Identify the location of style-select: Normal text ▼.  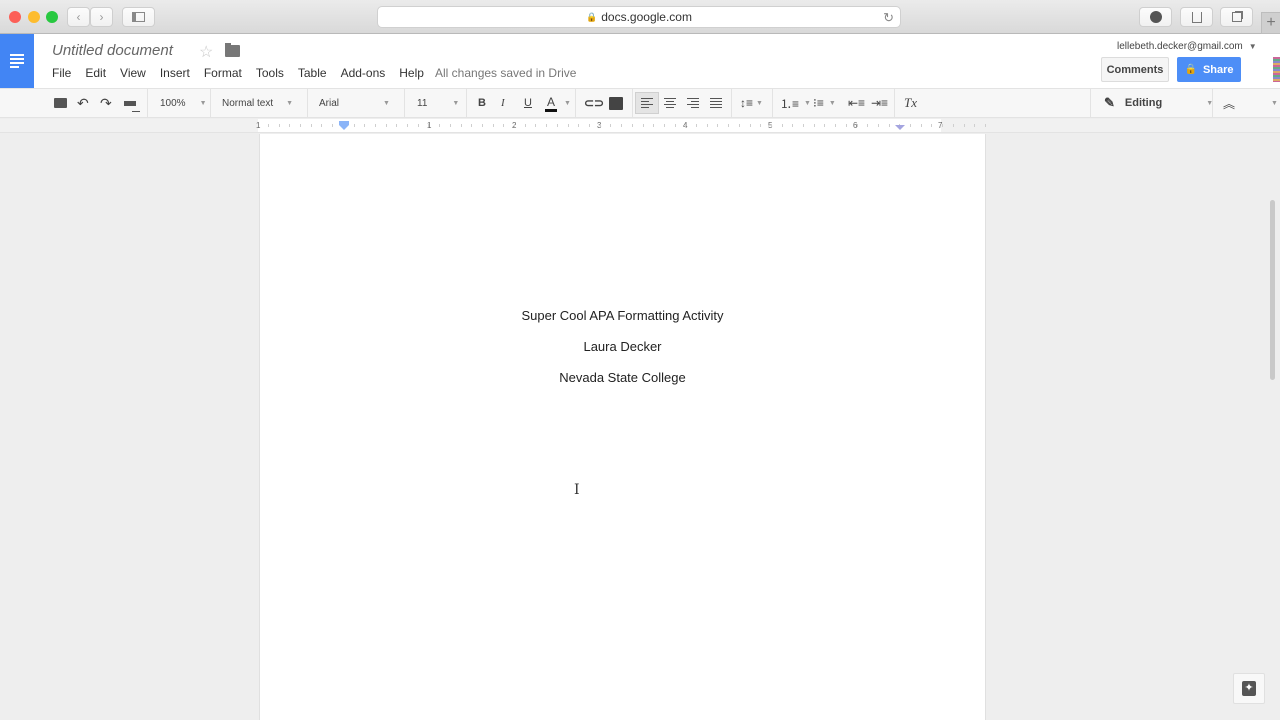
(257, 103).